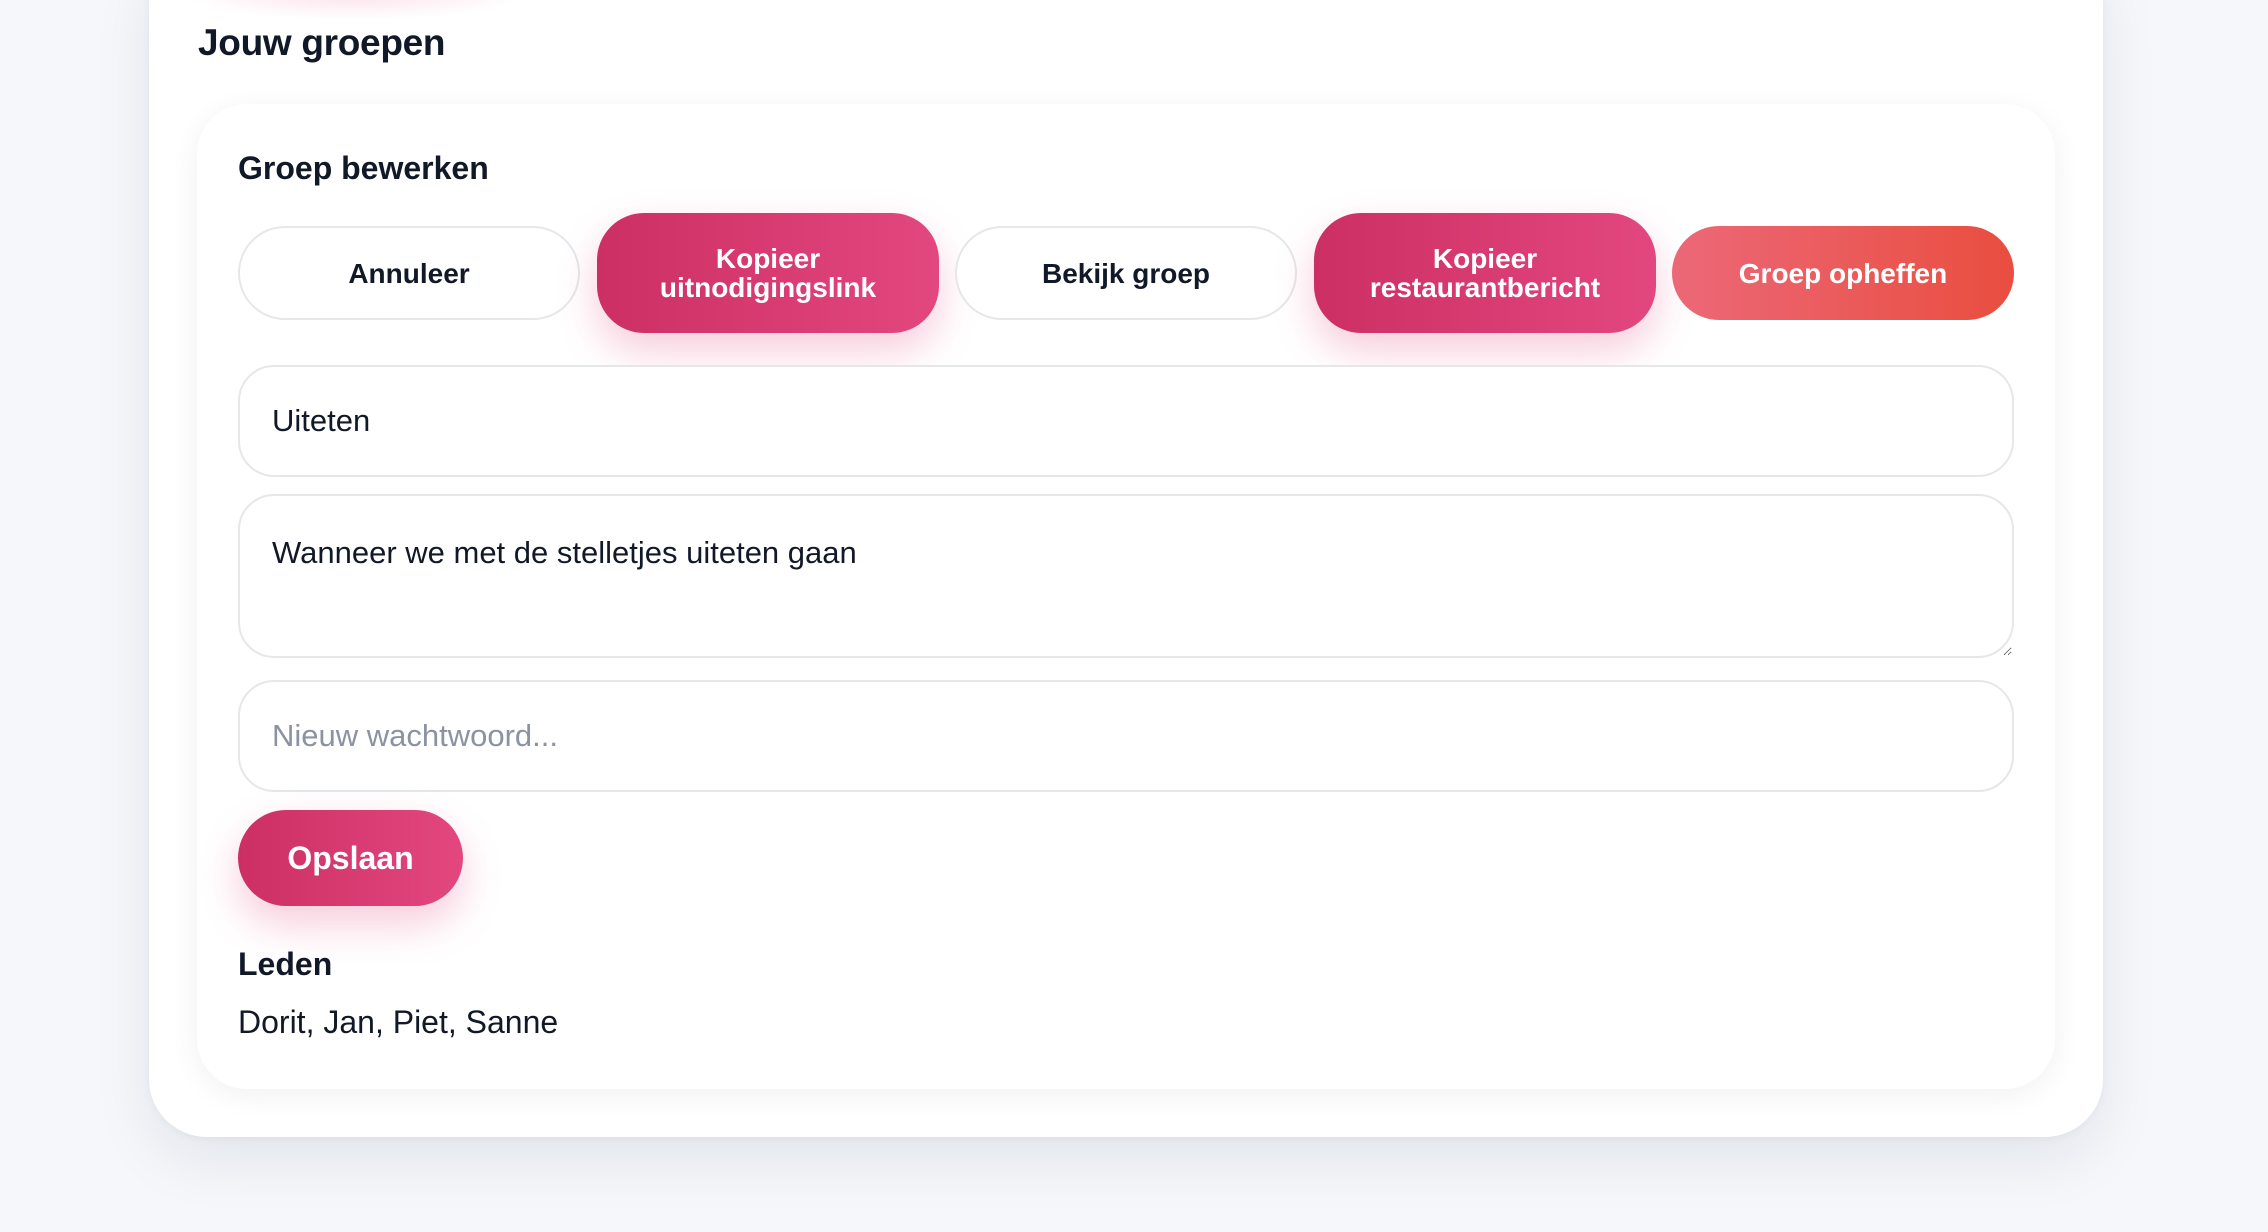  Describe the element at coordinates (1126, 736) in the screenshot. I see `new-password-input` at that location.